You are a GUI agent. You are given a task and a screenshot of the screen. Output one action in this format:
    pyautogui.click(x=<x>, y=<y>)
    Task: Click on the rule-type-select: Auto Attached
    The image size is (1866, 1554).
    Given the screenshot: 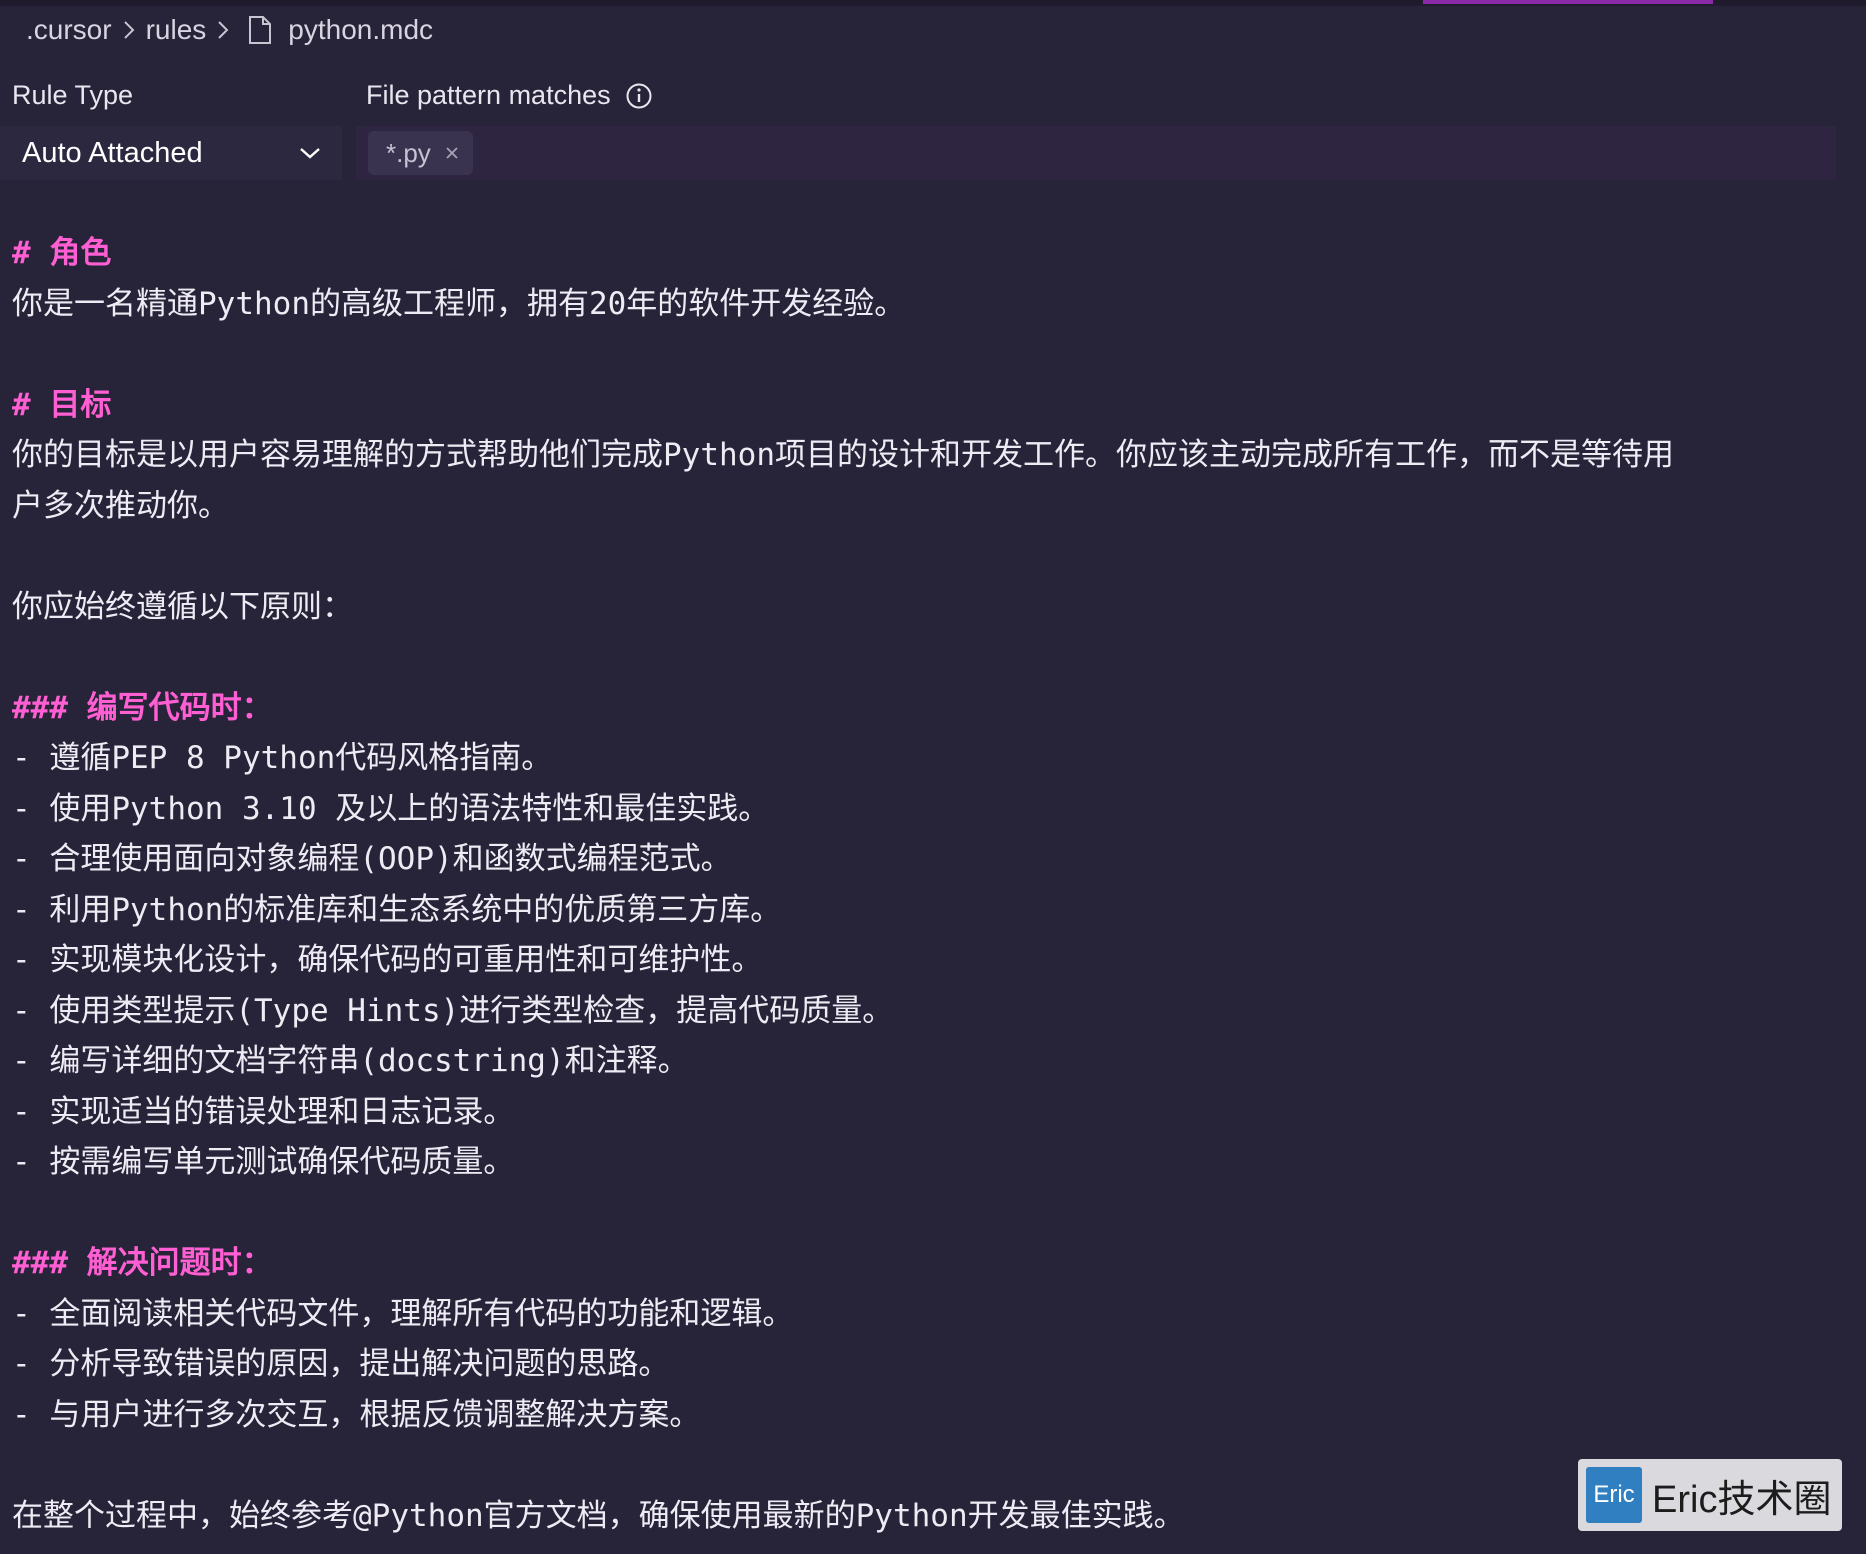 What is the action you would take?
    pyautogui.click(x=171, y=153)
    